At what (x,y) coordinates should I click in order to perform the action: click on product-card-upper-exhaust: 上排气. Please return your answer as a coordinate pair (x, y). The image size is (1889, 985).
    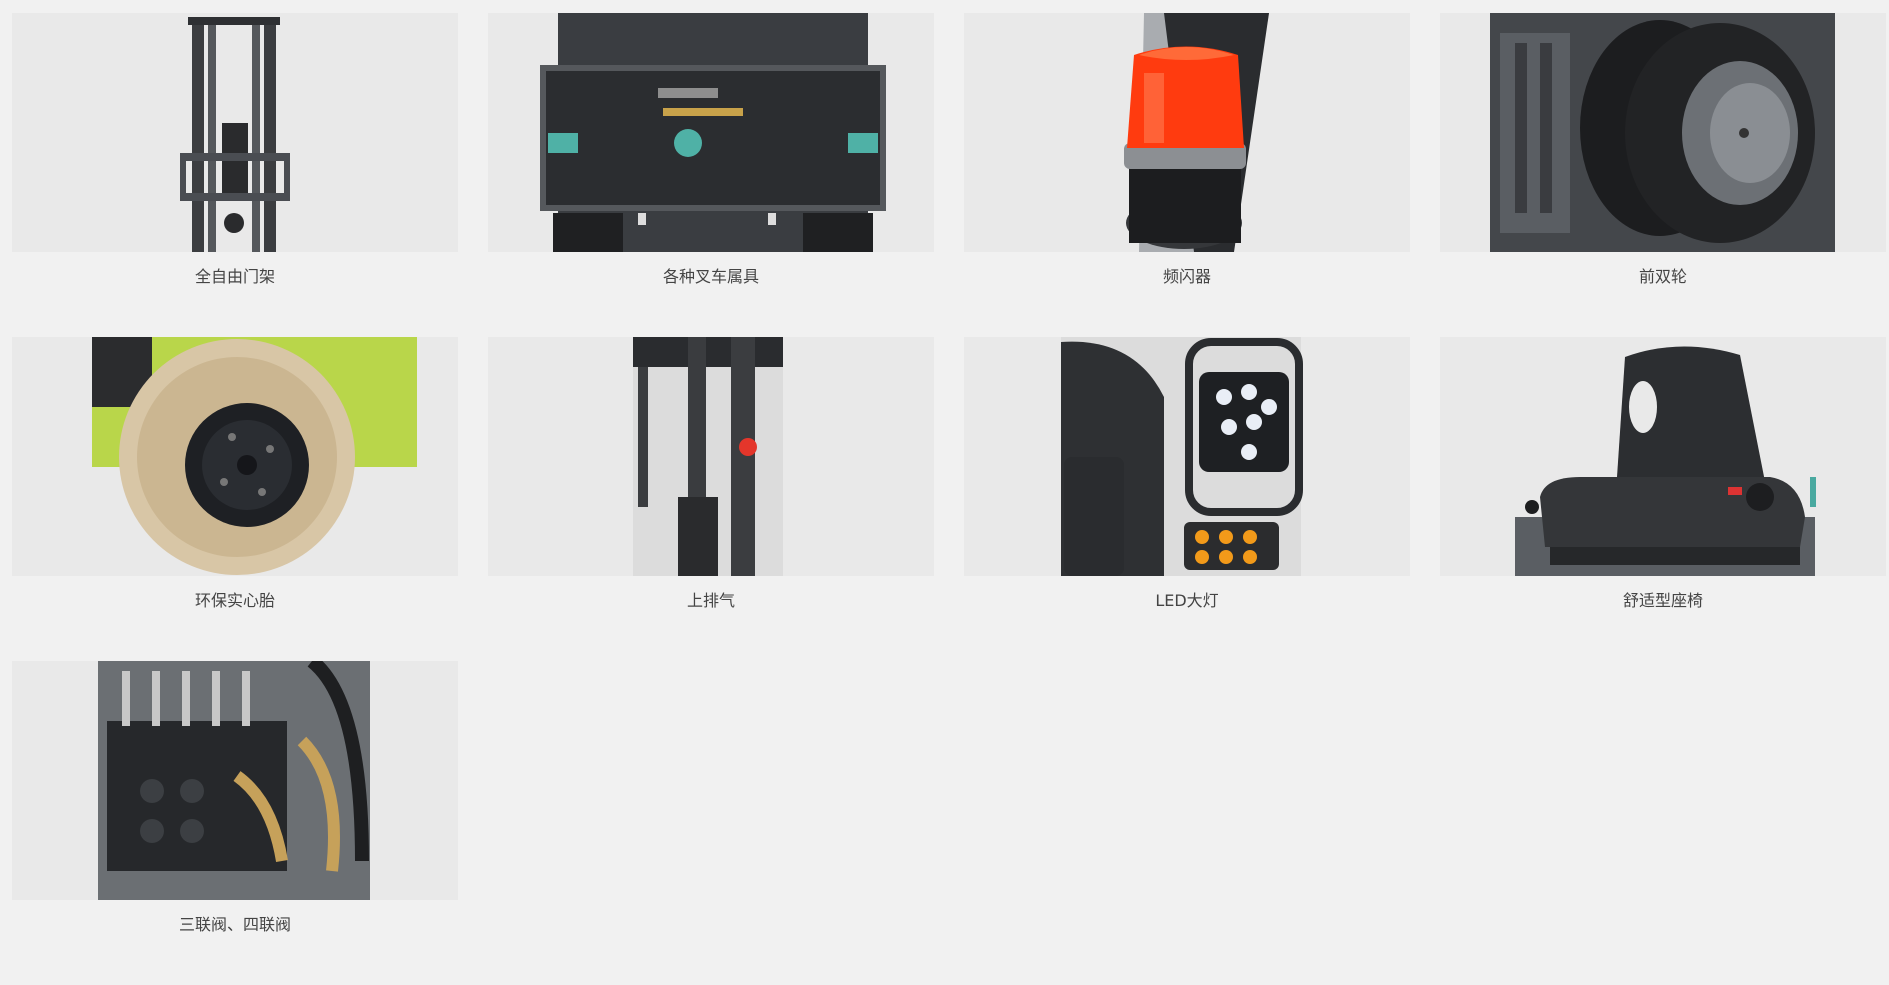
    Looking at the image, I should click on (711, 499).